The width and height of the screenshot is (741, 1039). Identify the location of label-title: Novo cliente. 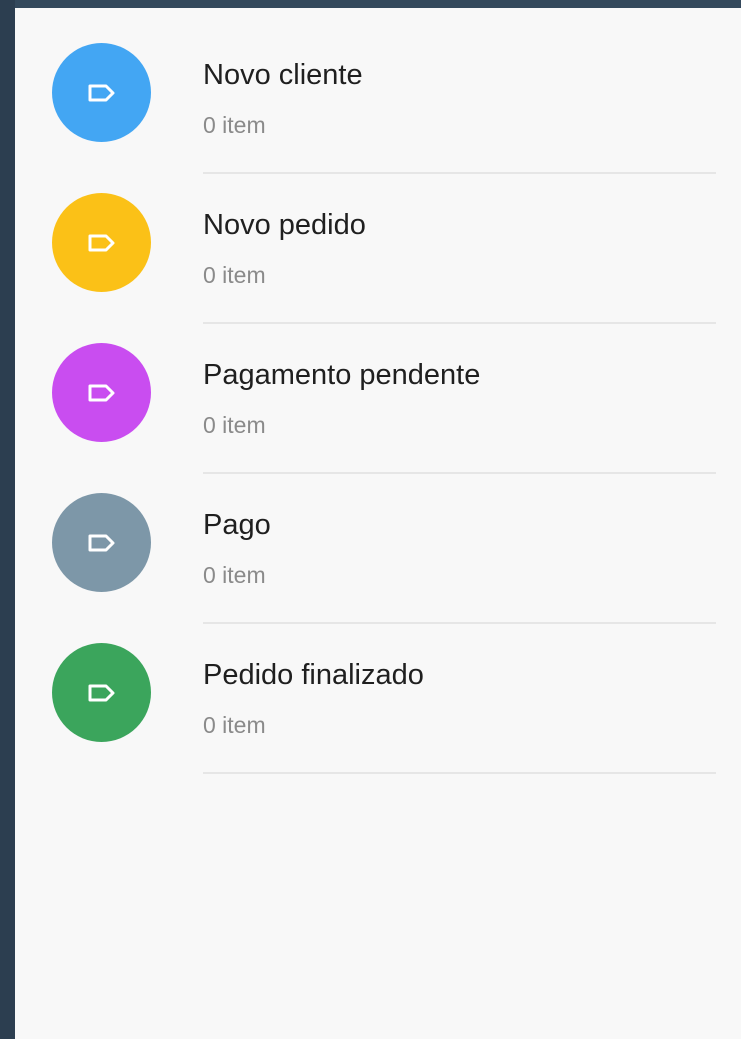
(283, 75).